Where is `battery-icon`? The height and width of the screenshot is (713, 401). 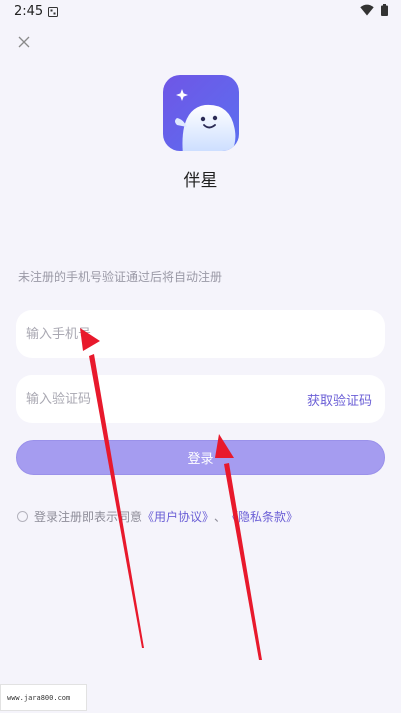 battery-icon is located at coordinates (384, 10).